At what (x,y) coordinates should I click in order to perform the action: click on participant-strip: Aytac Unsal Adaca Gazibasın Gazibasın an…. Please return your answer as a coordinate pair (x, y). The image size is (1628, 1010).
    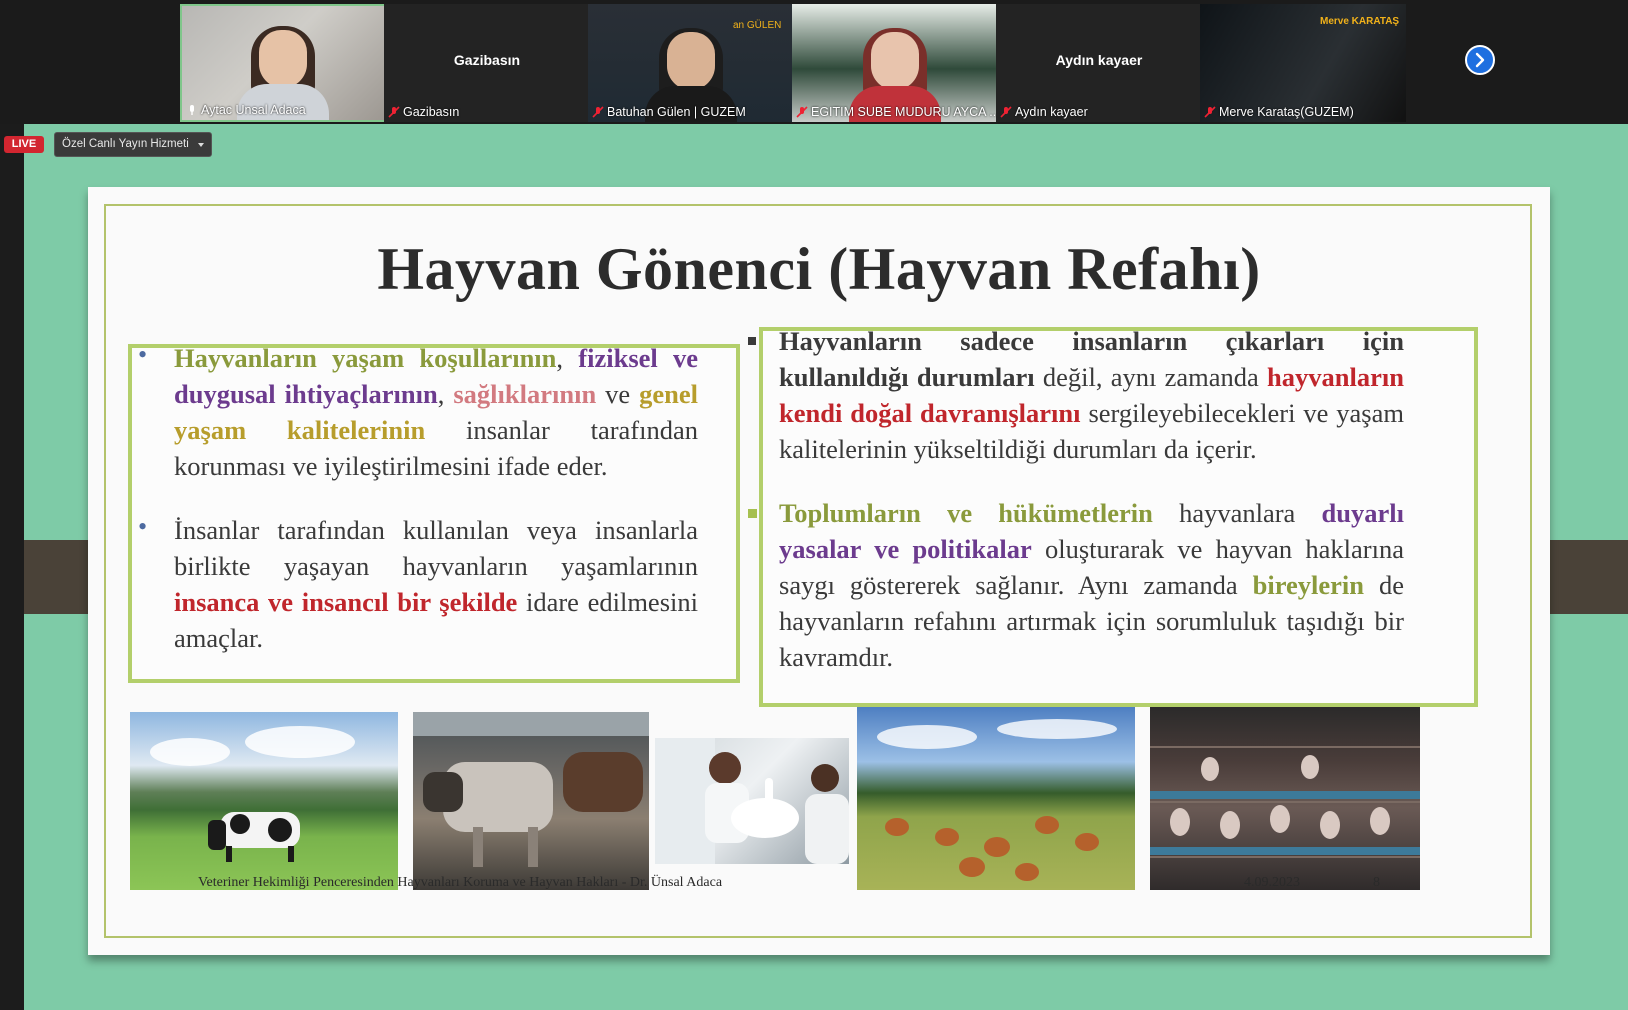
    Looking at the image, I should click on (814, 62).